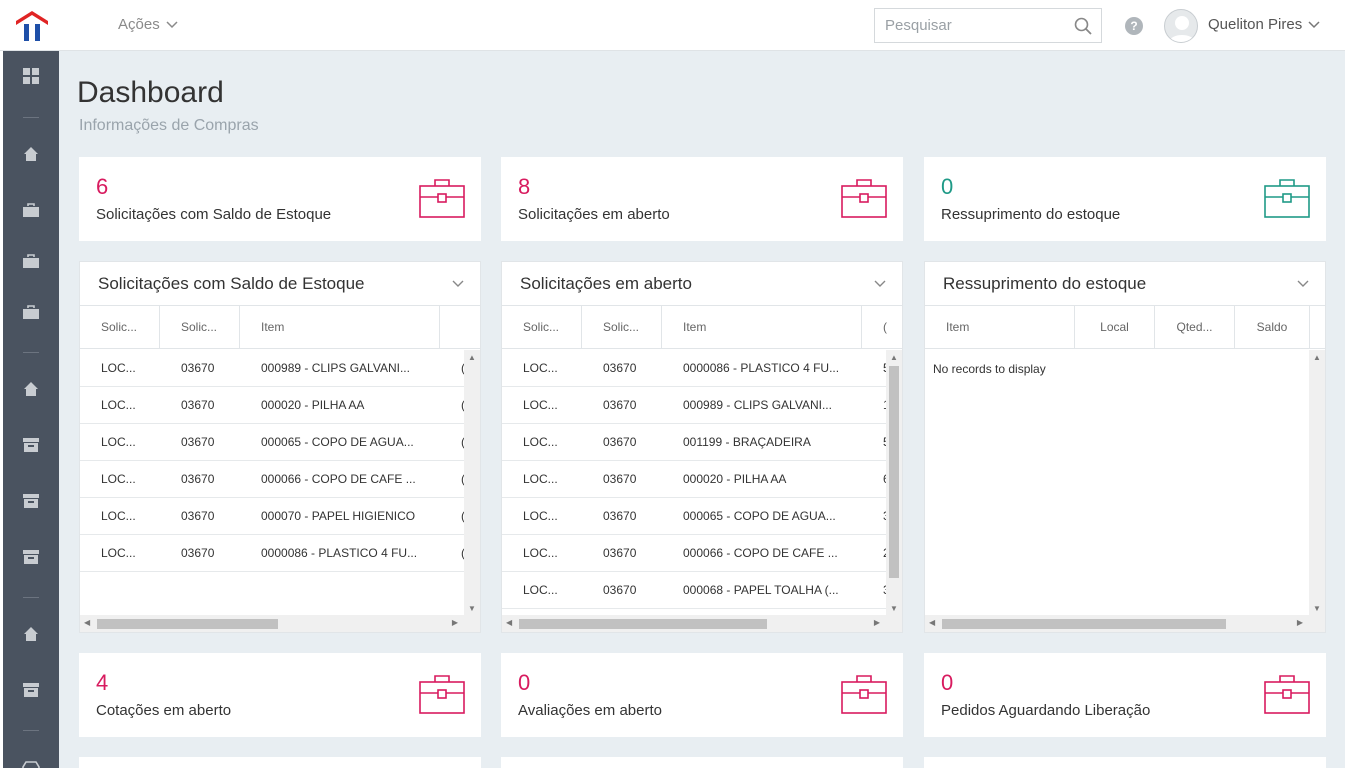 The width and height of the screenshot is (1345, 768). Describe the element at coordinates (594, 214) in the screenshot. I see `stat-label: Solicitações em aberto` at that location.